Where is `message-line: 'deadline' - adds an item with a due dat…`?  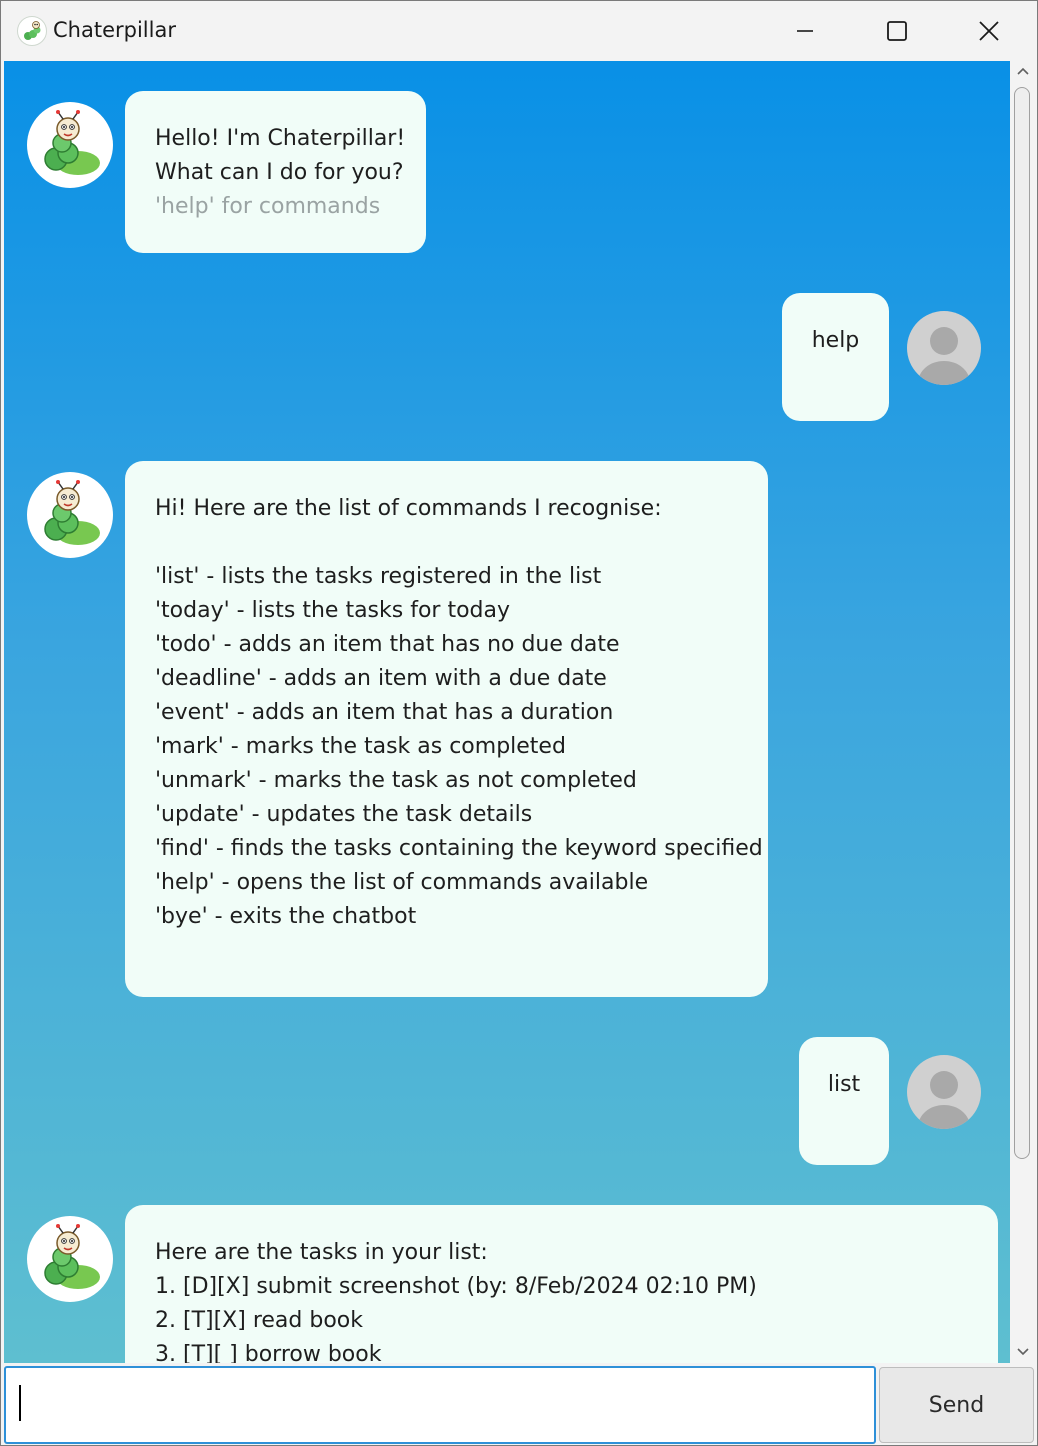
message-line: 'deadline' - adds an item with a due dat… is located at coordinates (381, 678).